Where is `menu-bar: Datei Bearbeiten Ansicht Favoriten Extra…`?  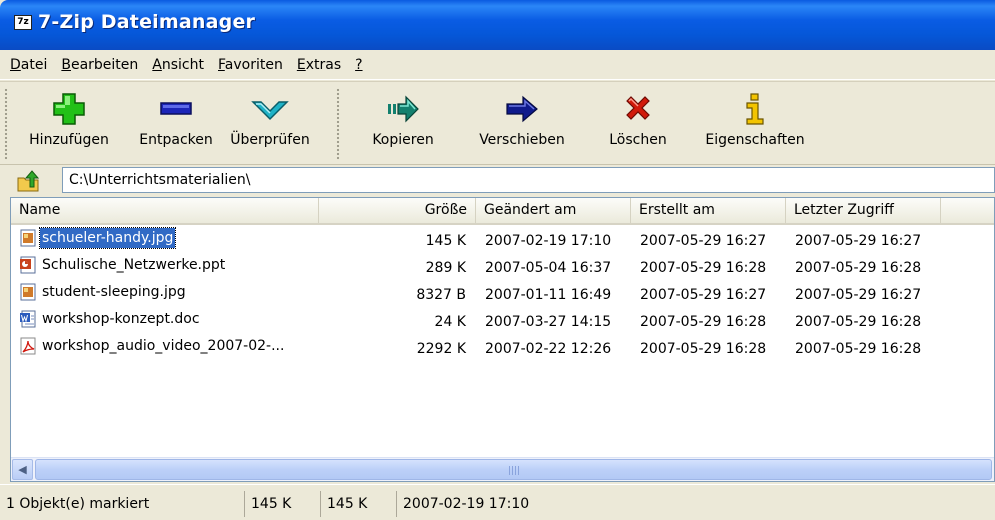
menu-bar: Datei Bearbeiten Ansicht Favoriten Extra… is located at coordinates (497, 65).